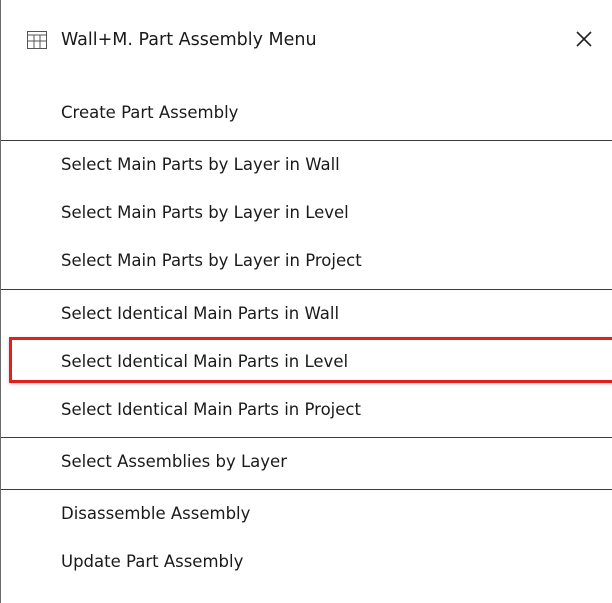 The width and height of the screenshot is (612, 603). What do you see at coordinates (211, 409) in the screenshot?
I see `menu-item-label: Select Identical Main Parts in Project` at bounding box center [211, 409].